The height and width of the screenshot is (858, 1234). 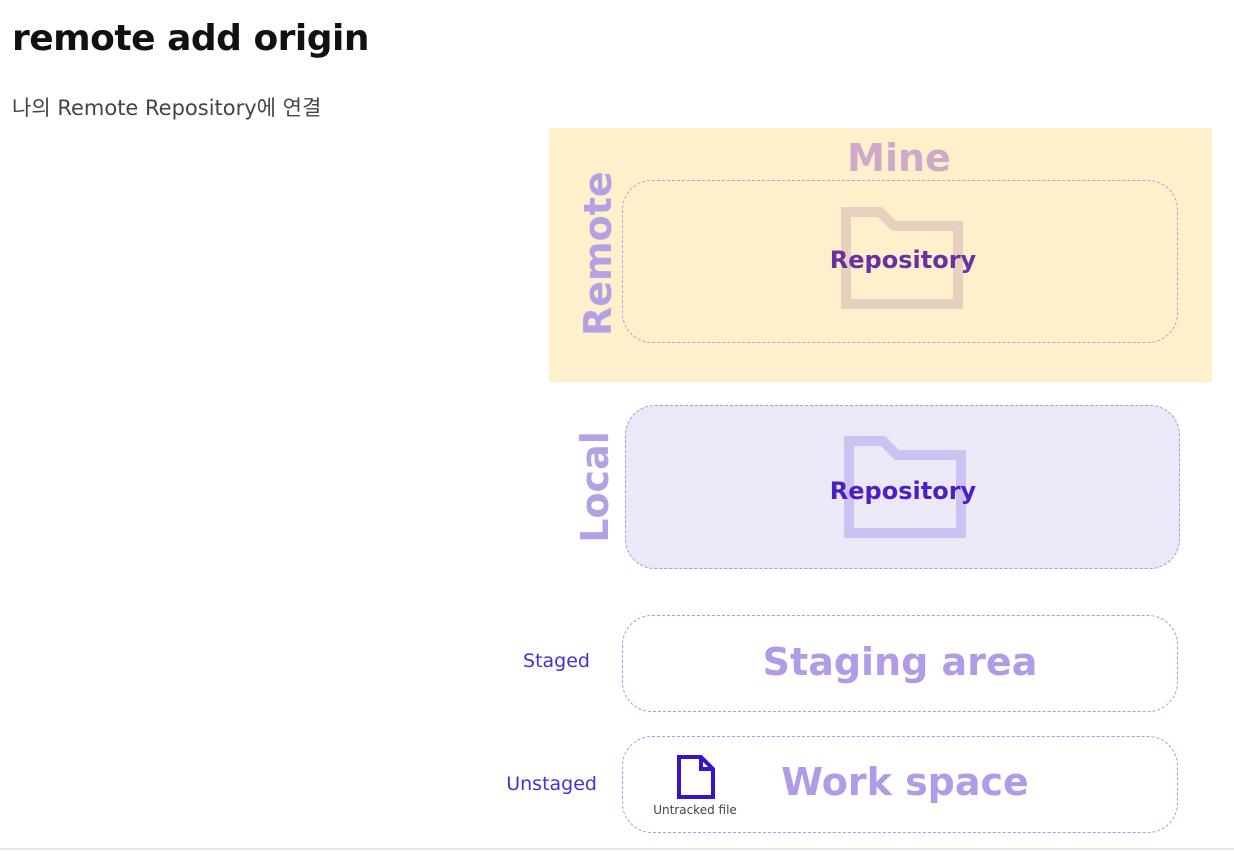 What do you see at coordinates (617, 849) in the screenshot?
I see `bottom-divider` at bounding box center [617, 849].